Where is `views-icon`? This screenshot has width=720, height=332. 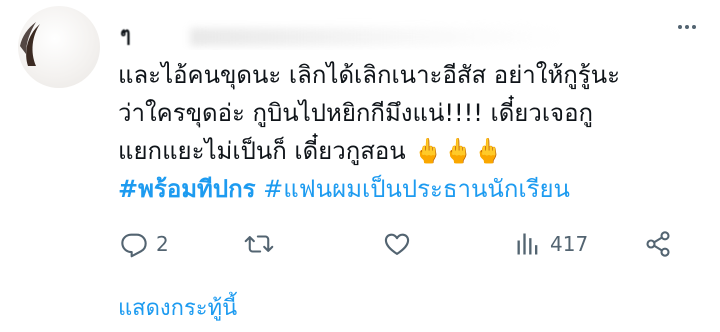 views-icon is located at coordinates (527, 244).